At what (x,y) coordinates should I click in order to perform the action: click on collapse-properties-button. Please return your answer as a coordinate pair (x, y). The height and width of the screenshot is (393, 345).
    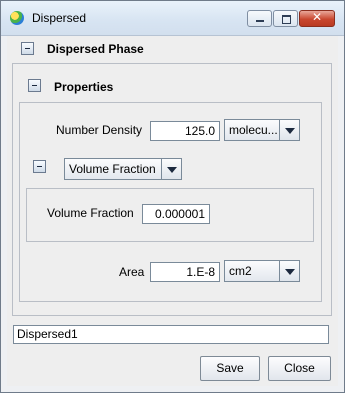
    Looking at the image, I should click on (34, 85).